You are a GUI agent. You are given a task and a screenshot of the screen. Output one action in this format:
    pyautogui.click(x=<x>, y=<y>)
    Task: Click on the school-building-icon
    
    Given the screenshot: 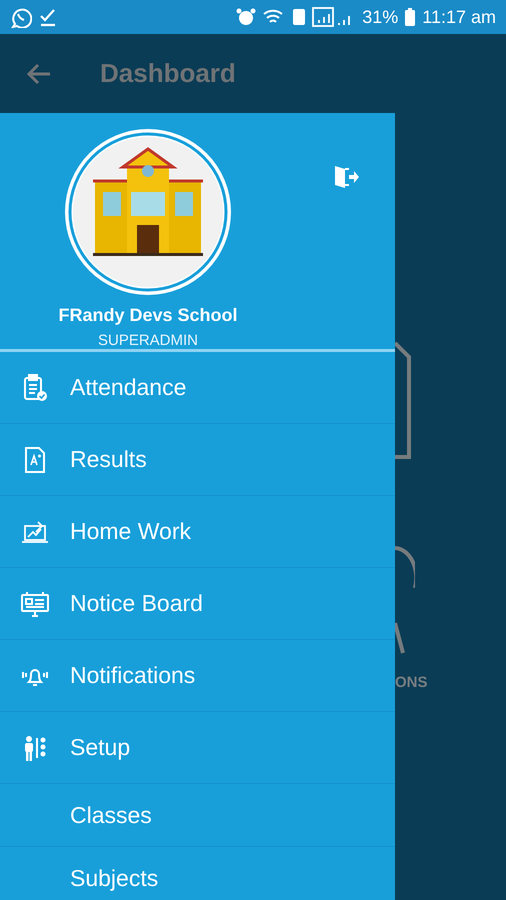 What is the action you would take?
    pyautogui.click(x=148, y=212)
    